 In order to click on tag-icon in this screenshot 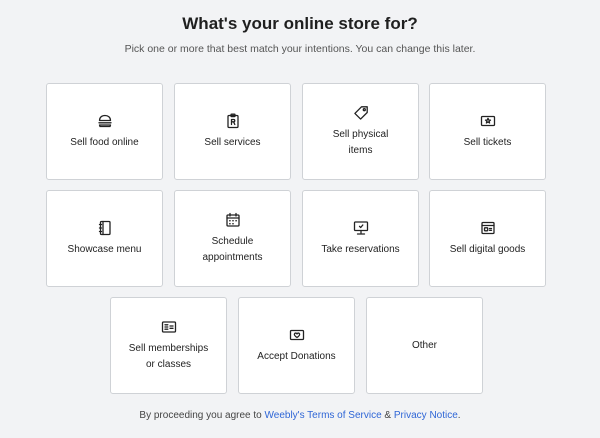, I will do `click(361, 113)`.